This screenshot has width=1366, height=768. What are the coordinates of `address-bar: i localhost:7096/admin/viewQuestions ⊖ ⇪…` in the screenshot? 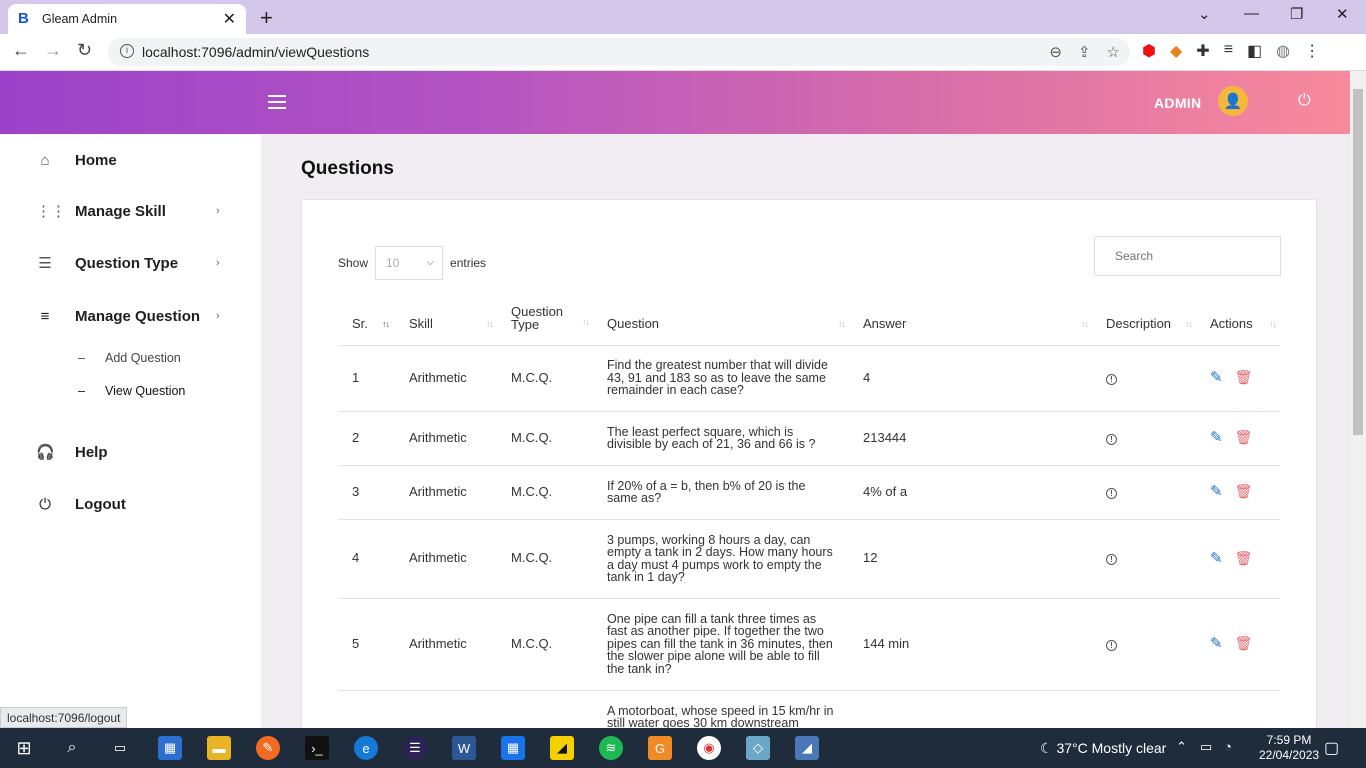 It's located at (619, 52).